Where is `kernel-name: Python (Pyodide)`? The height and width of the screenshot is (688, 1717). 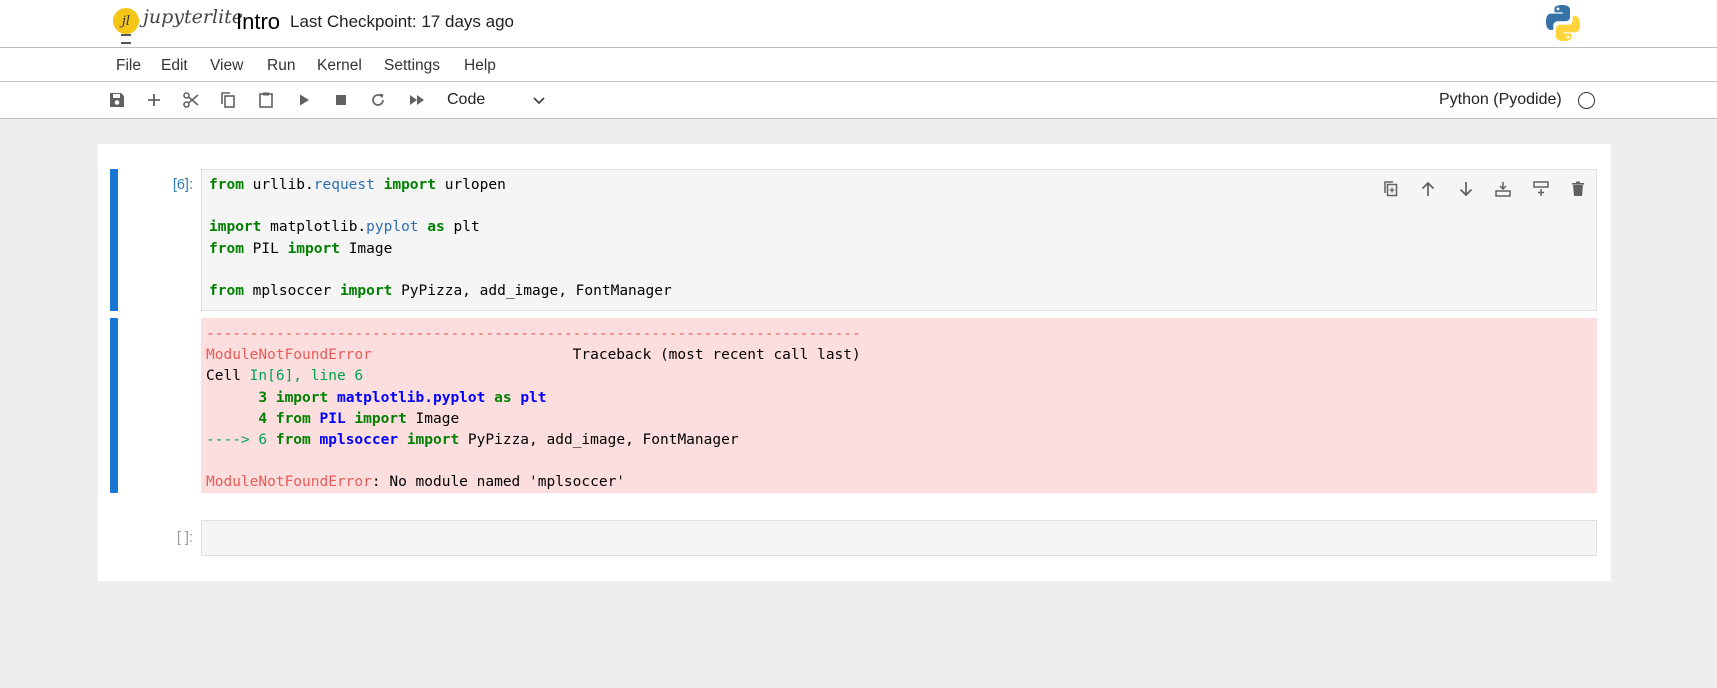
kernel-name: Python (Pyodide) is located at coordinates (1500, 100).